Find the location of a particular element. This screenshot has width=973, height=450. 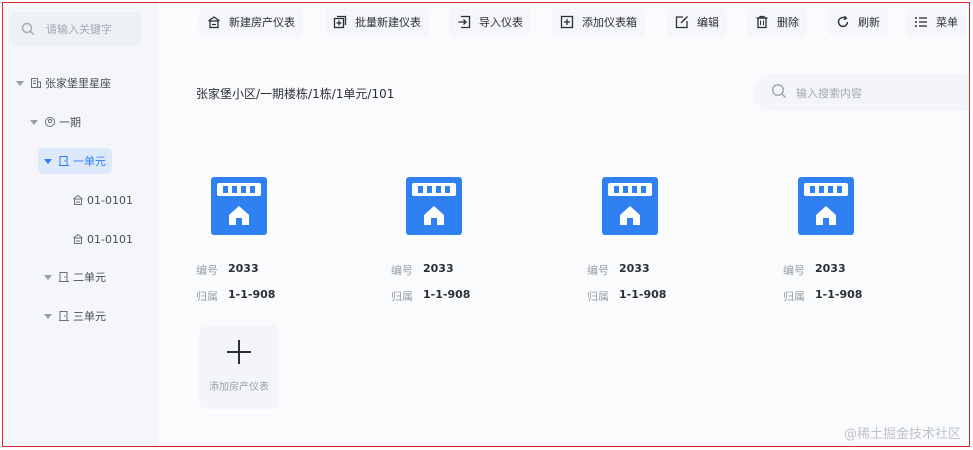

search-placeholder: 请输入关键字 is located at coordinates (79, 29).